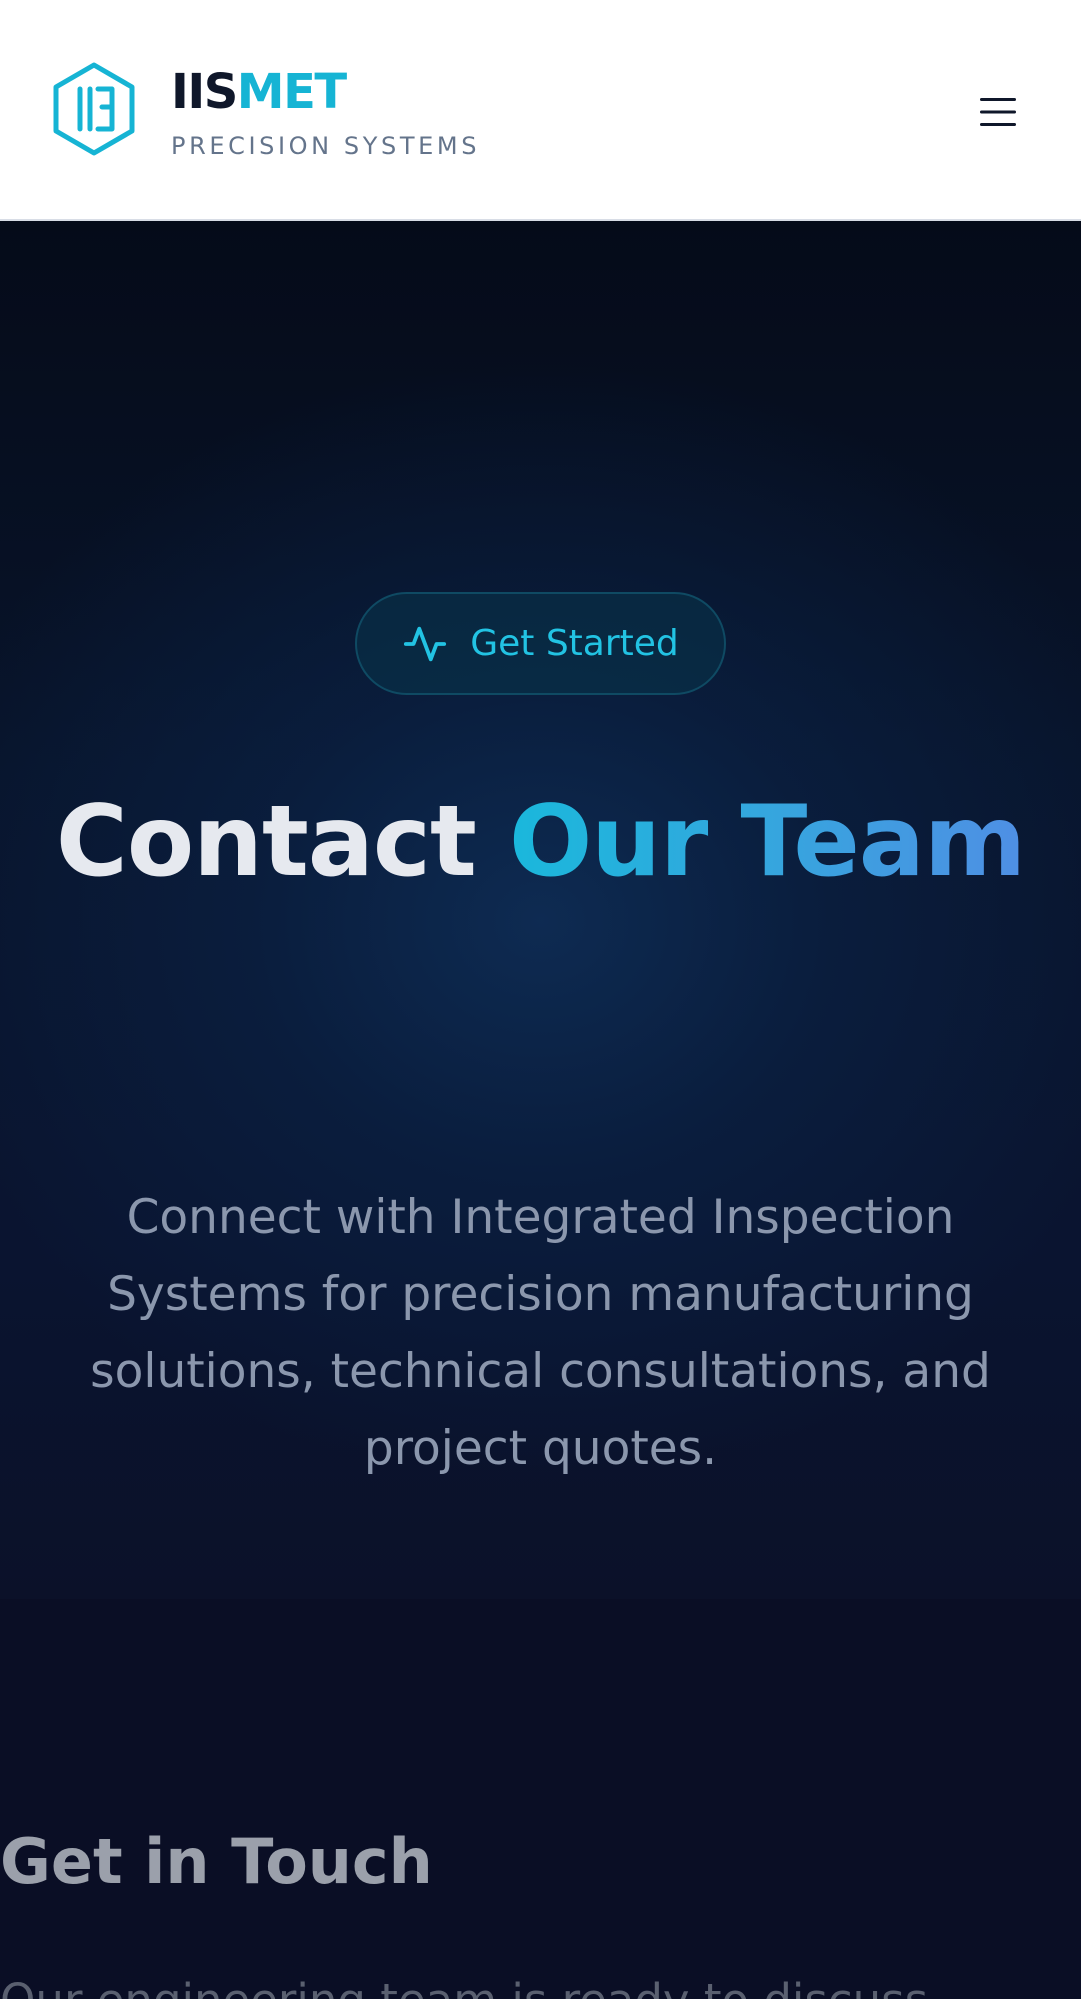 This screenshot has height=1999, width=1081. What do you see at coordinates (767, 842) in the screenshot?
I see `page-title-part2: Our Team` at bounding box center [767, 842].